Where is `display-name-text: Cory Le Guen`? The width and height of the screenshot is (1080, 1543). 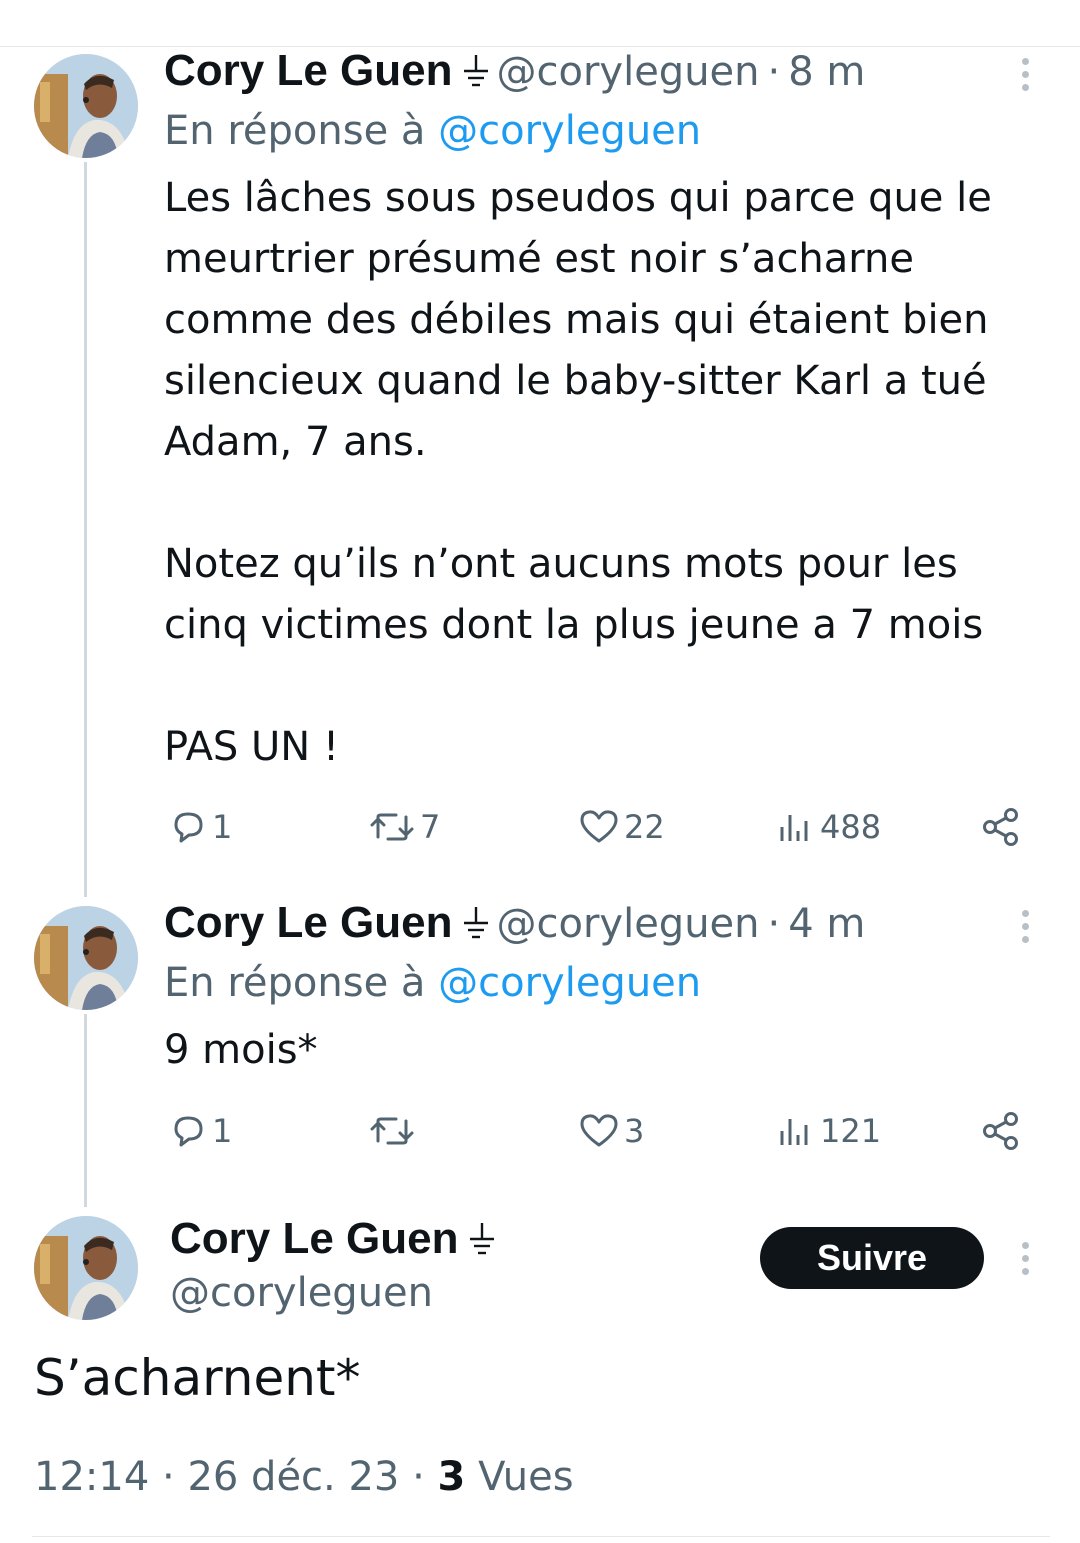
display-name-text: Cory Le Guen is located at coordinates (314, 1238).